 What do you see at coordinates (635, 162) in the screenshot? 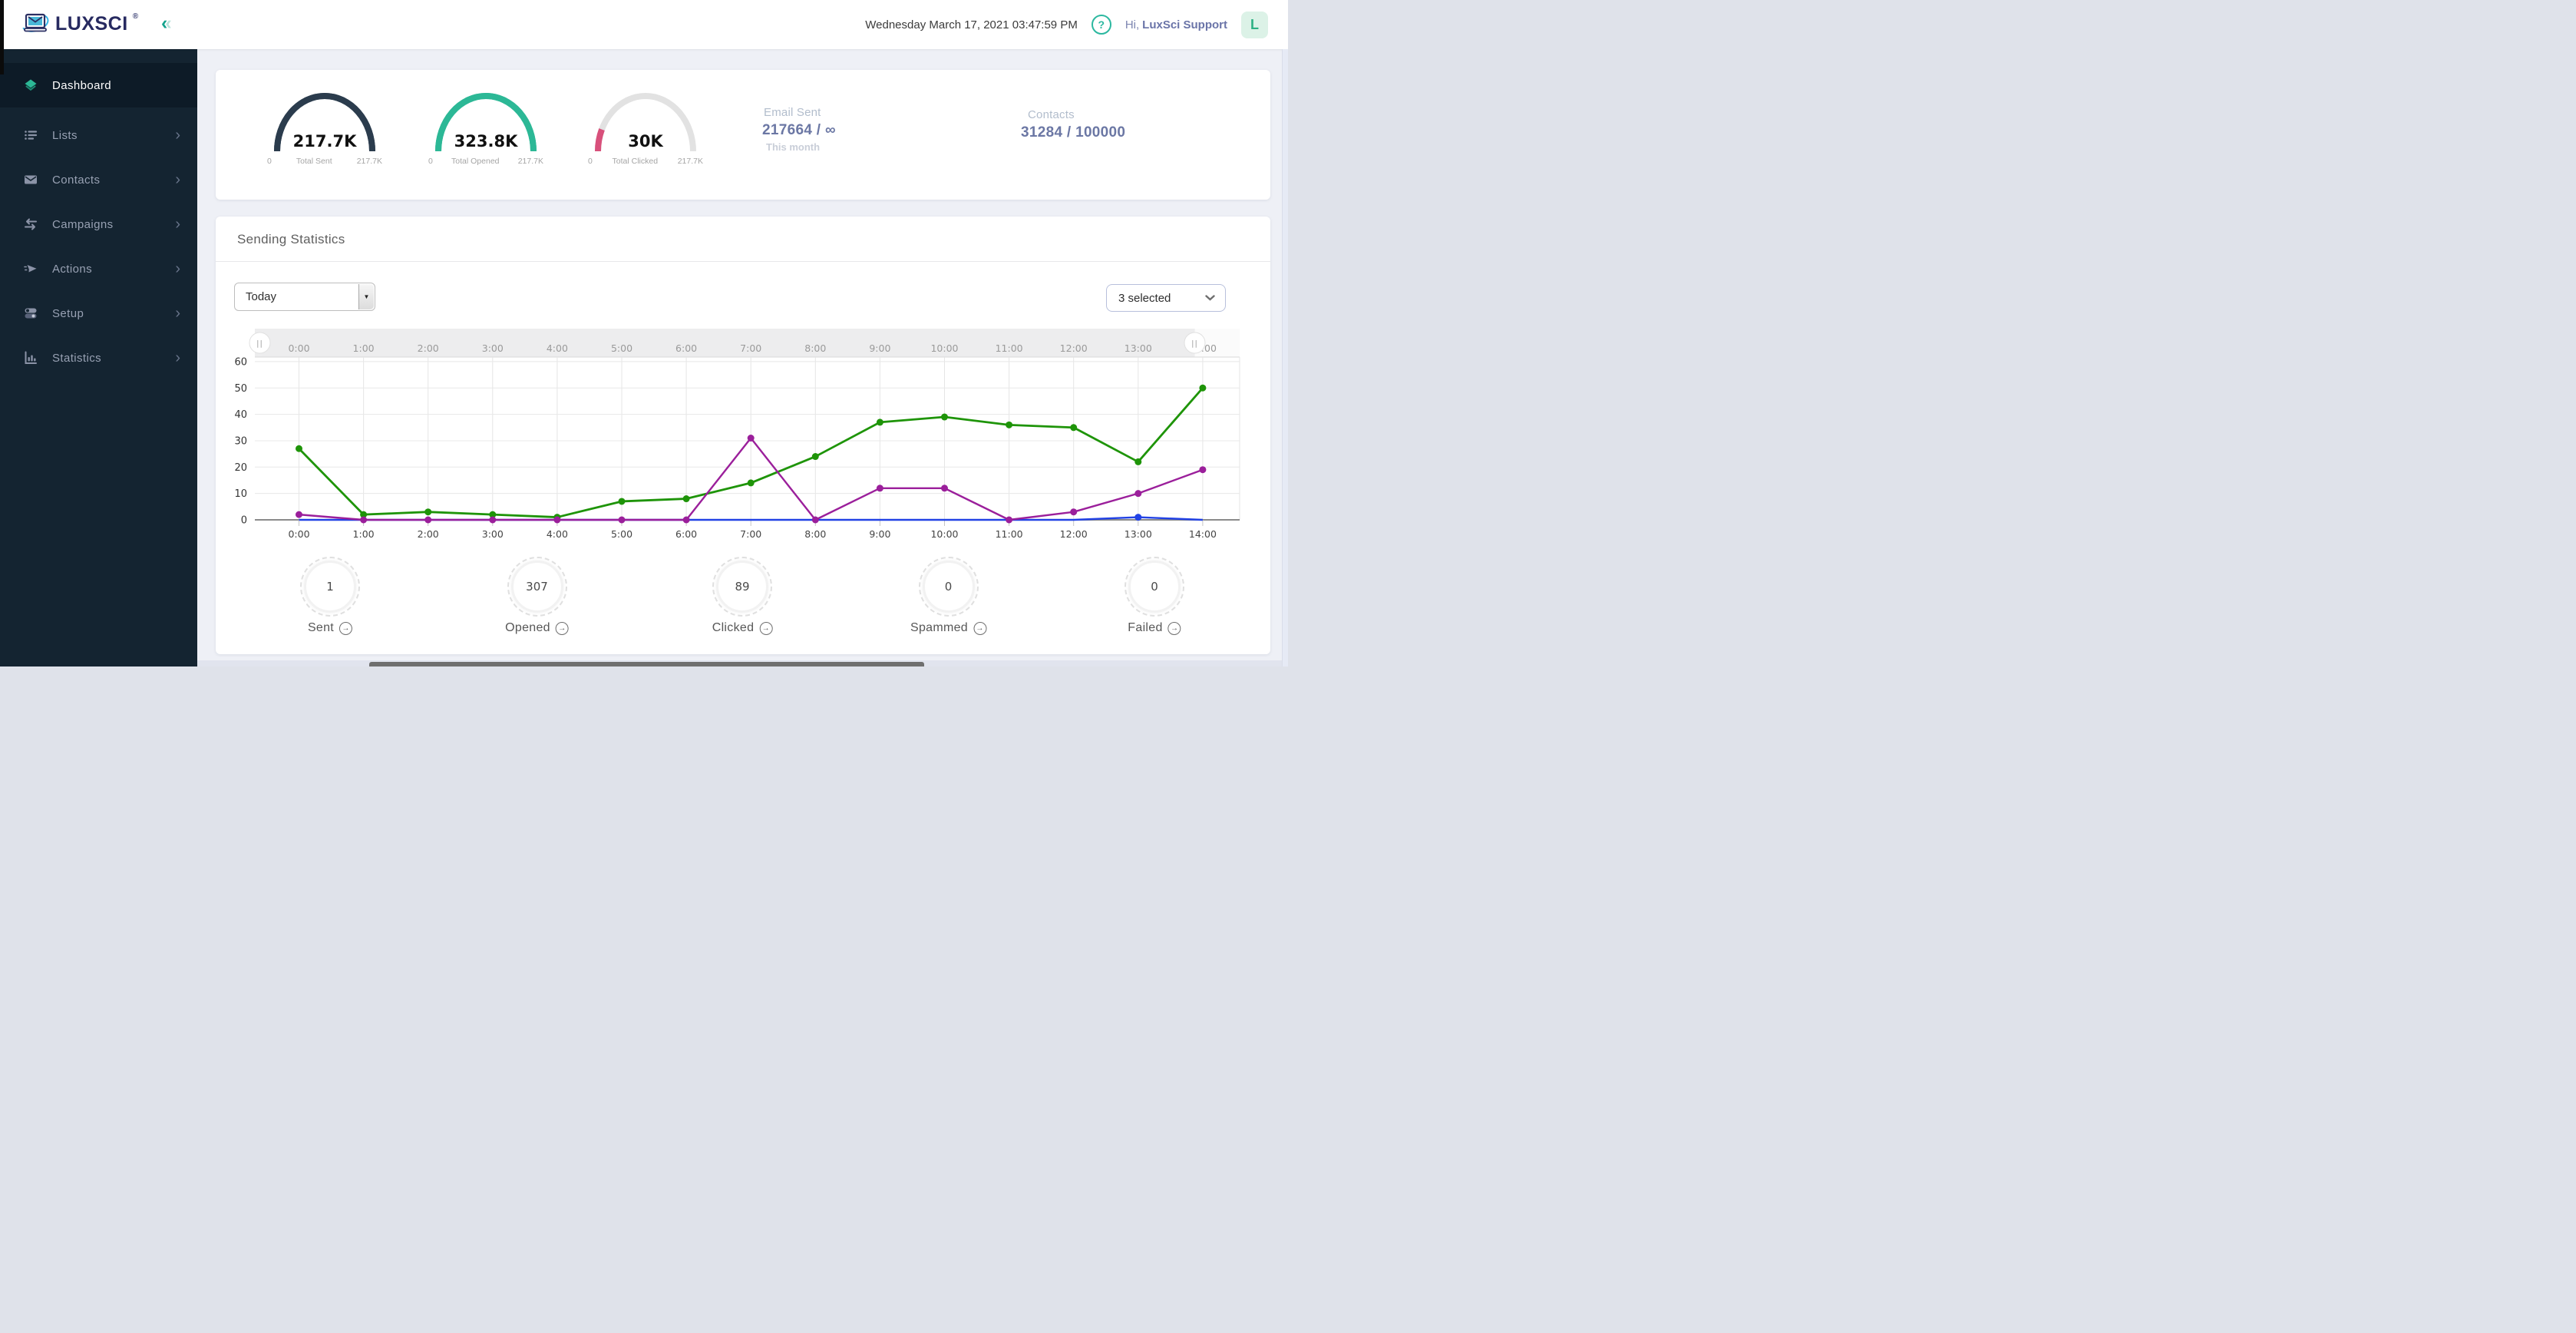
I see `gauge-label: Total Clicked` at bounding box center [635, 162].